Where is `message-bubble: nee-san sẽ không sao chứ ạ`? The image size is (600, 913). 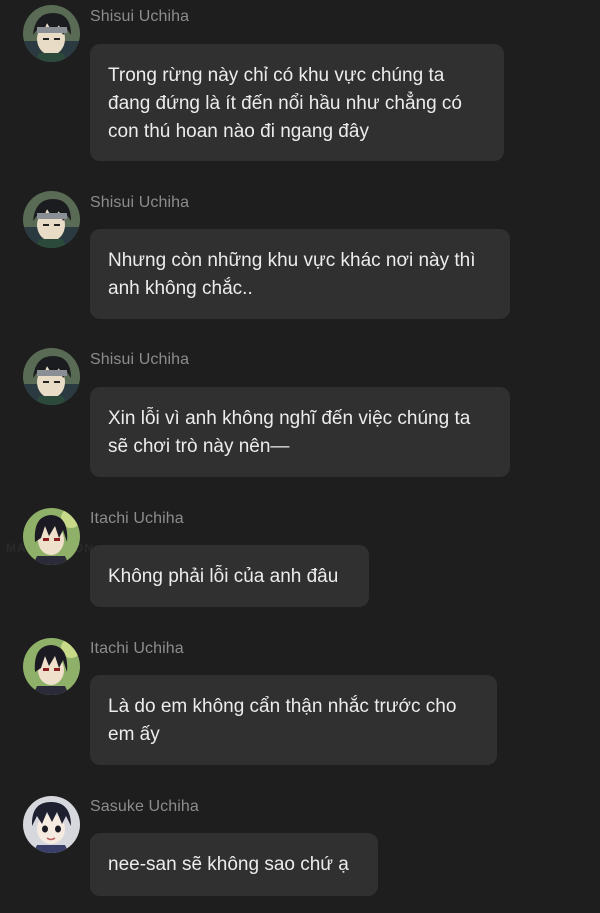 message-bubble: nee-san sẽ không sao chứ ạ is located at coordinates (234, 864).